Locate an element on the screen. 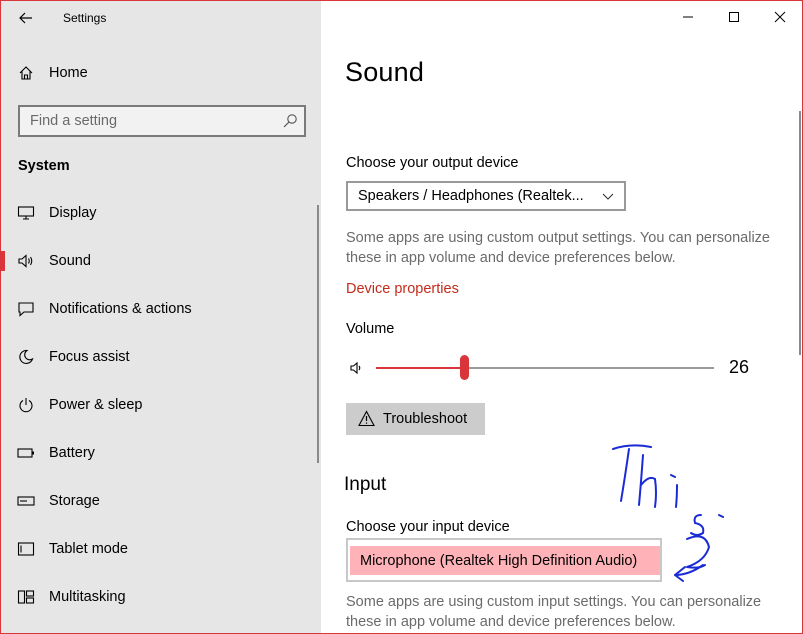 The width and height of the screenshot is (803, 634). tablet-icon is located at coordinates (26, 549).